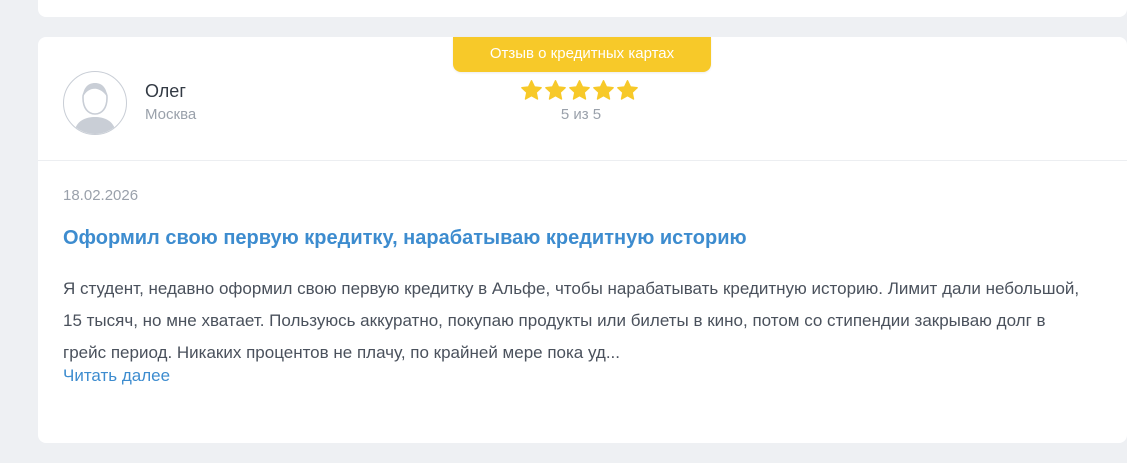 The image size is (1127, 463). Describe the element at coordinates (171, 114) in the screenshot. I see `author-city: Москва` at that location.